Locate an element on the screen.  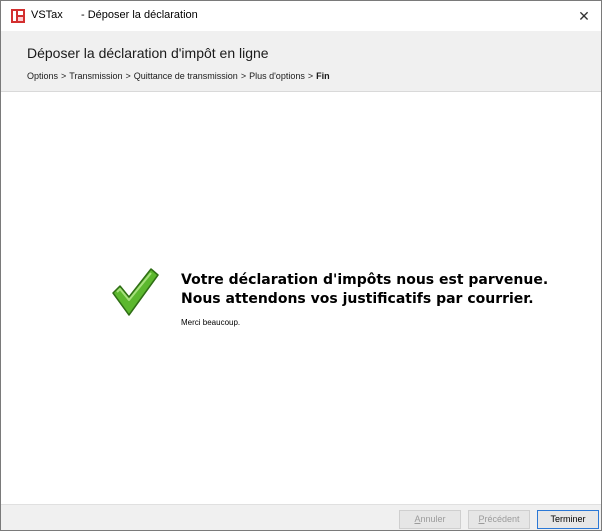
breadcrumb-item-plus-options: Plus d'options is located at coordinates (277, 76).